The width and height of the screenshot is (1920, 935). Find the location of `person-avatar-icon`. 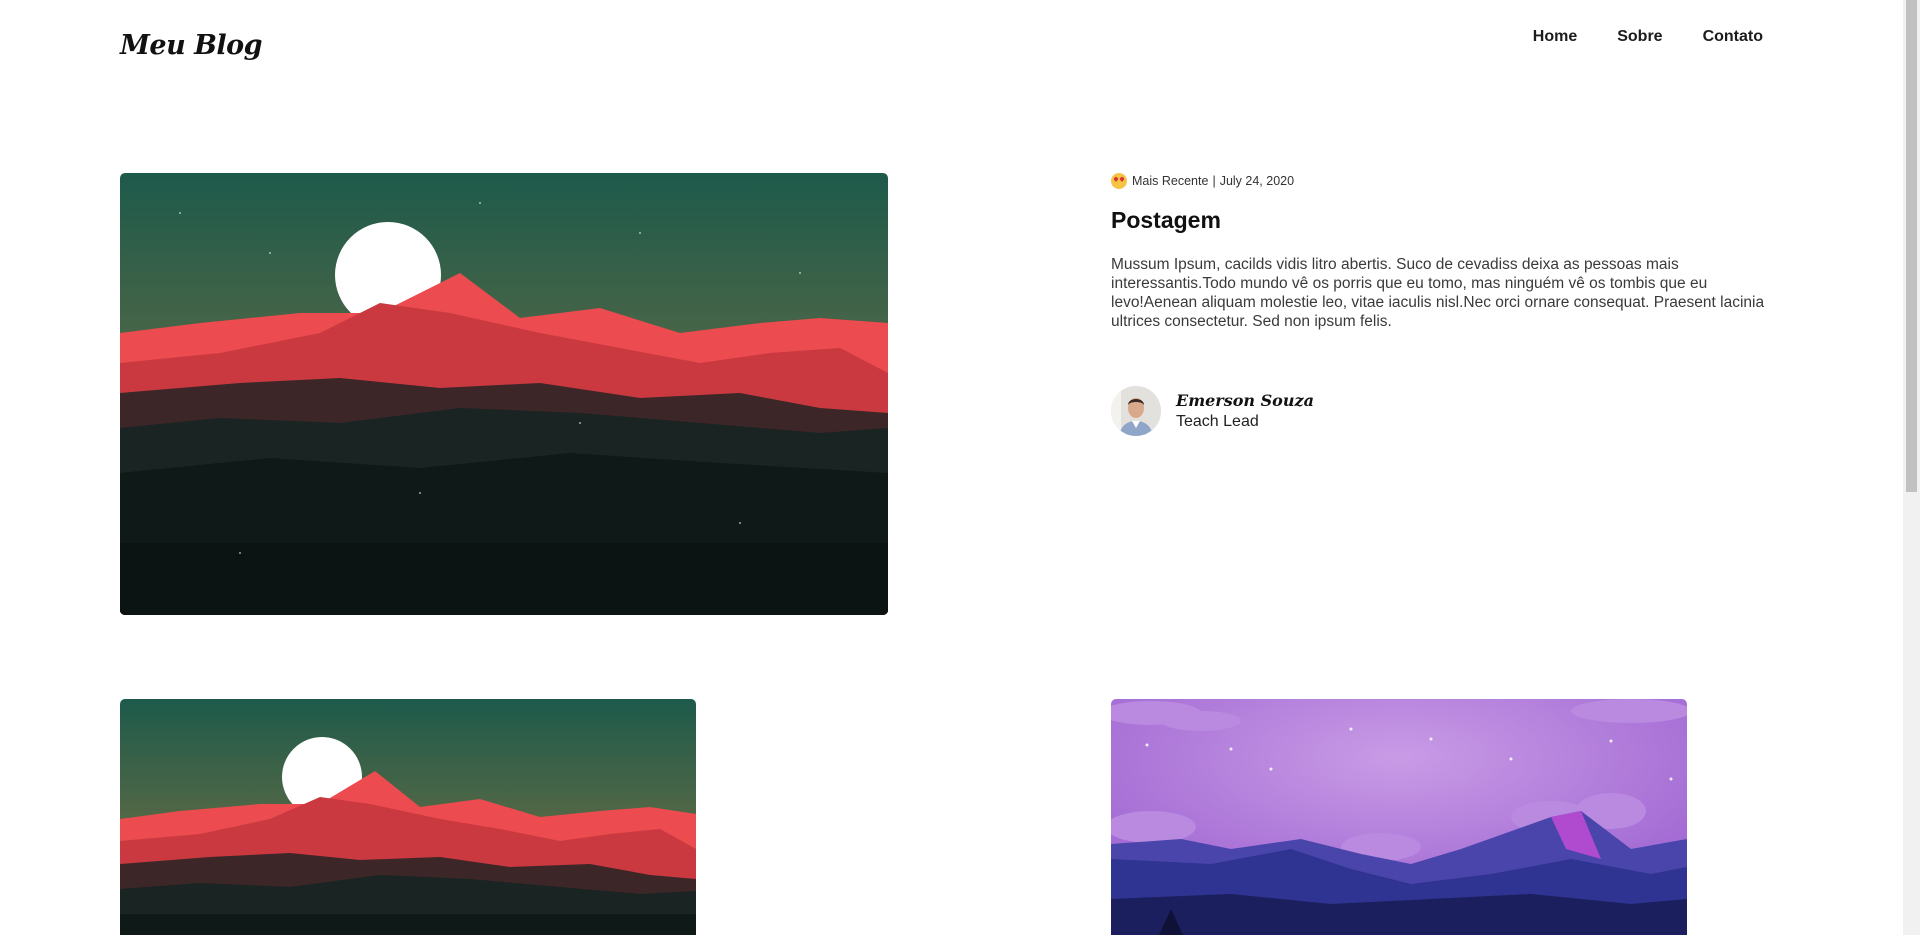

person-avatar-icon is located at coordinates (1136, 411).